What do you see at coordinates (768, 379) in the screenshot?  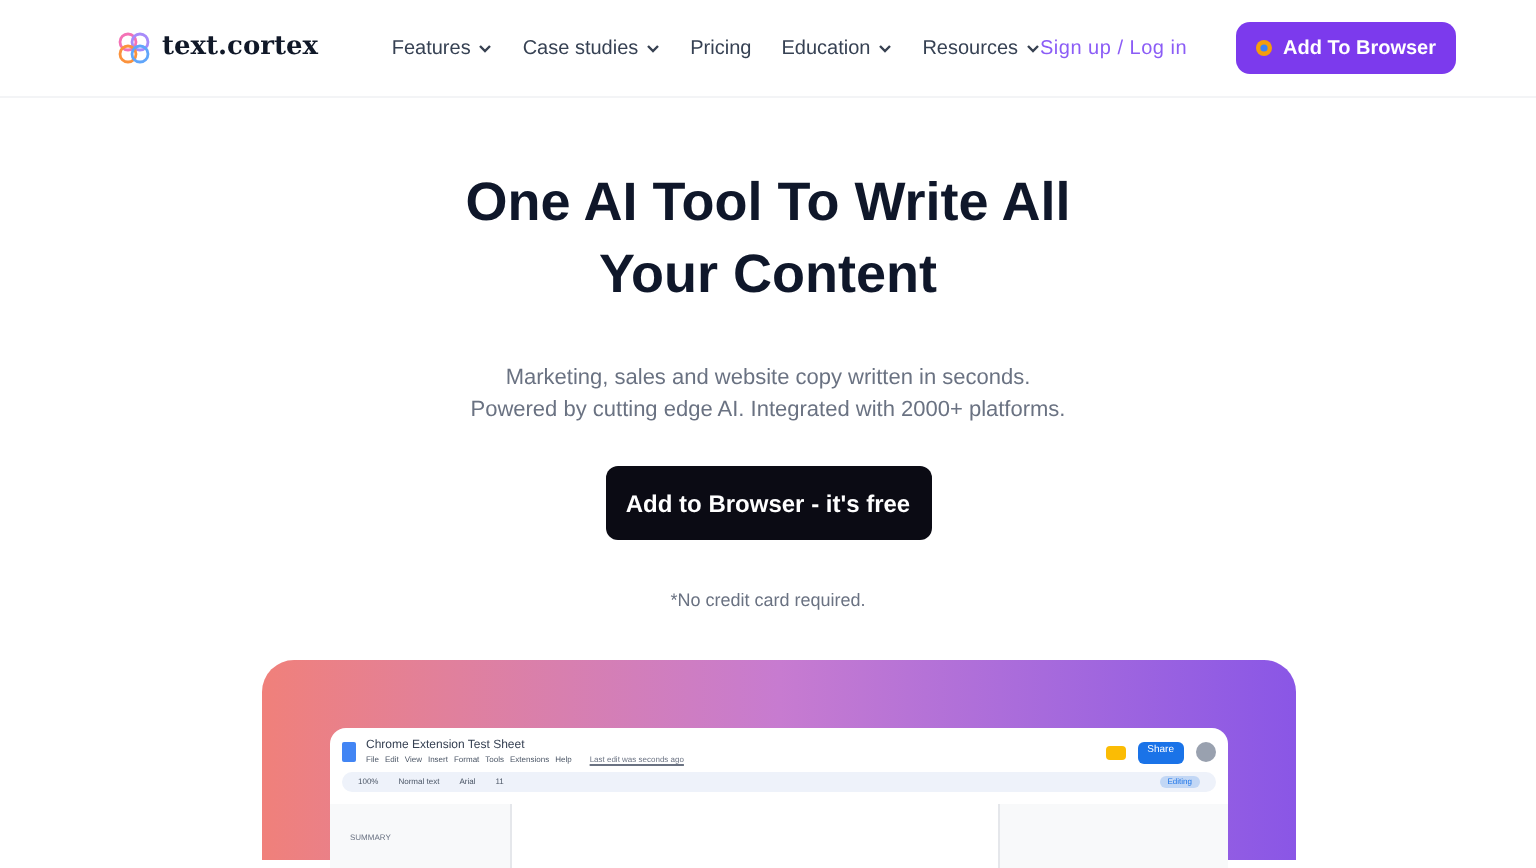 I see `hero-subtitle-line: Marketing, sales and website copy written in seconds.` at bounding box center [768, 379].